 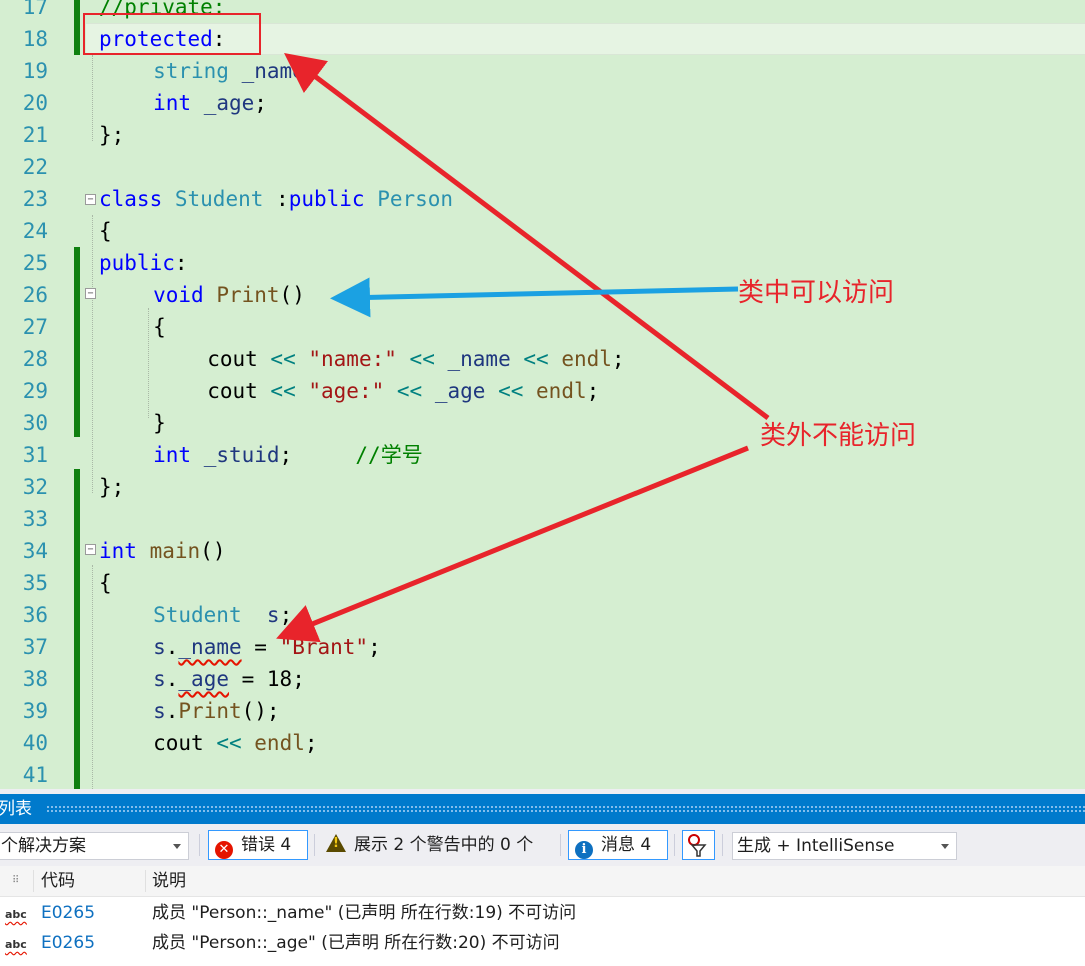 I want to click on column-header-code: 代码, so click(x=58, y=881).